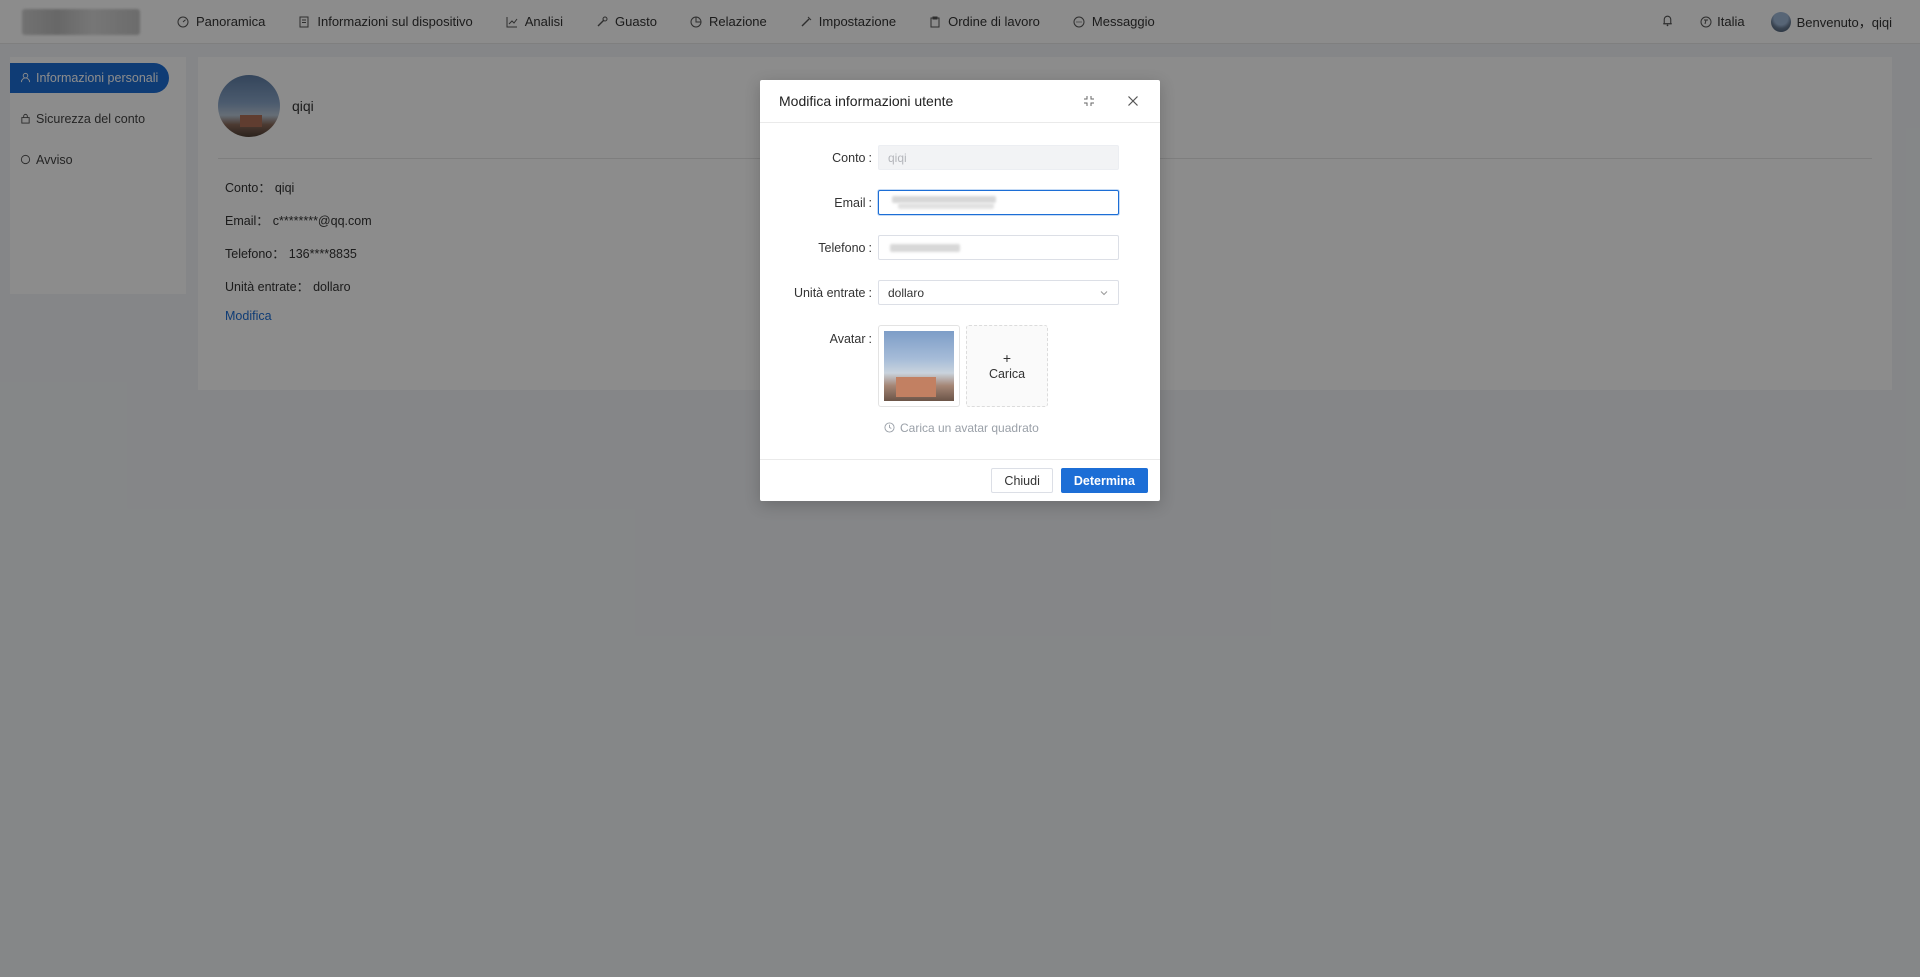 The width and height of the screenshot is (1920, 977). I want to click on account-field: qiqi, so click(998, 157).